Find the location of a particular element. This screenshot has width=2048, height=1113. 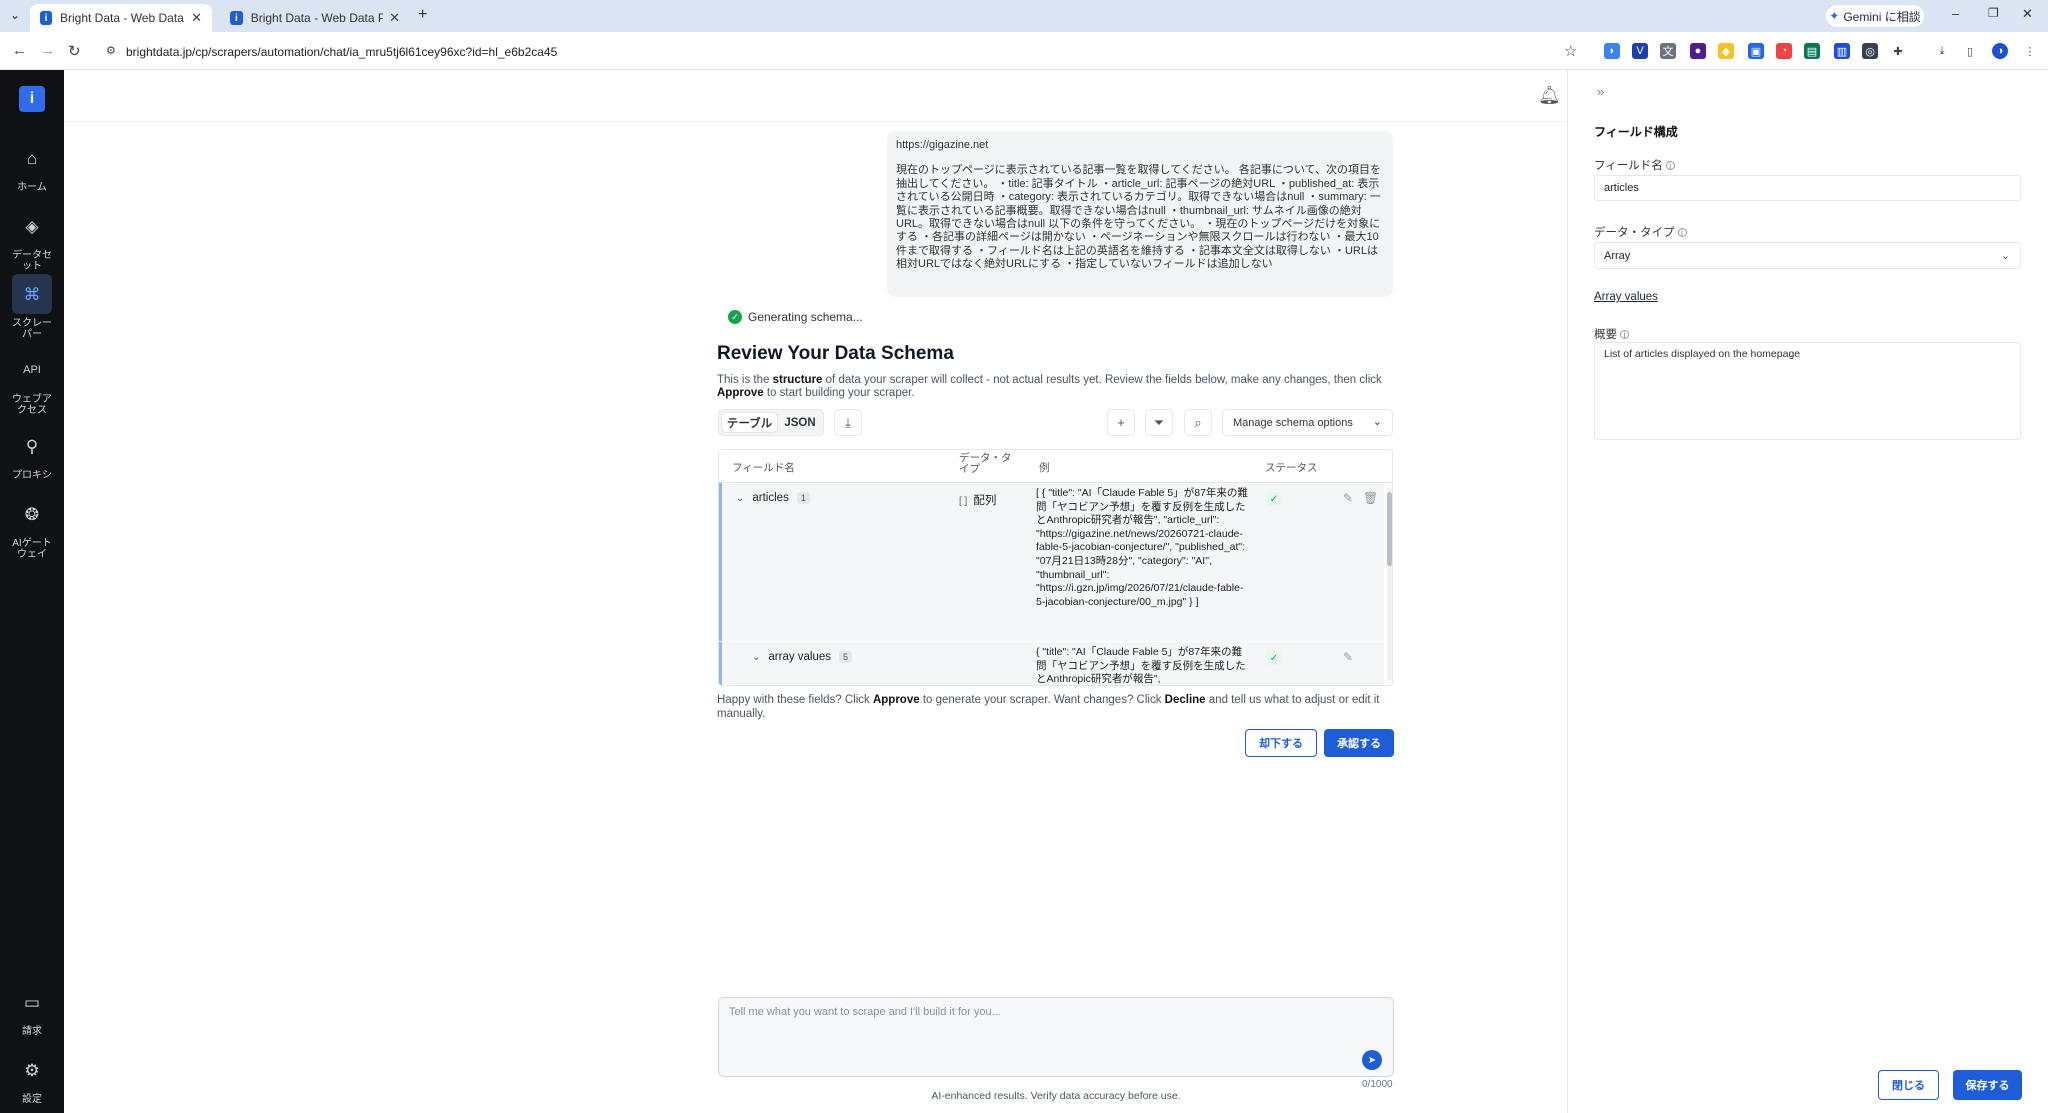

send-icon: ➤ is located at coordinates (1372, 1060).